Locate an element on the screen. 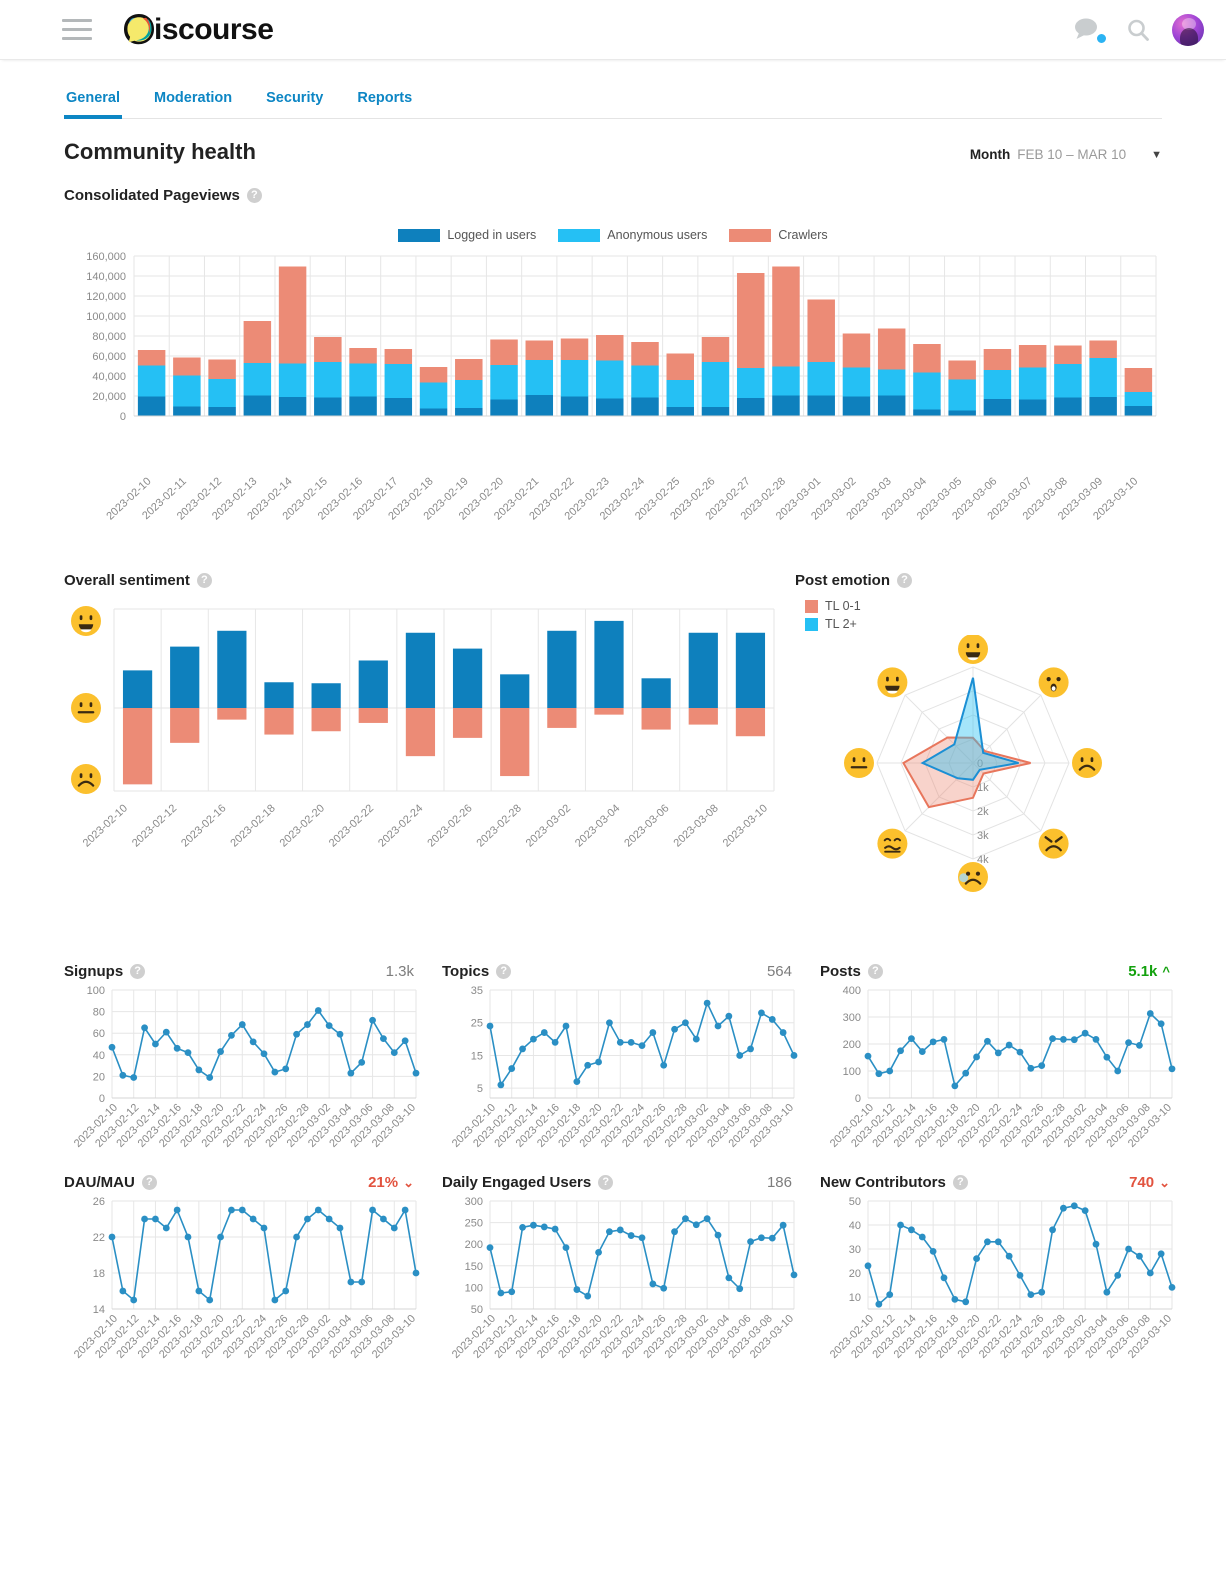 This screenshot has width=1226, height=1588. hamburger-icon is located at coordinates (77, 29).